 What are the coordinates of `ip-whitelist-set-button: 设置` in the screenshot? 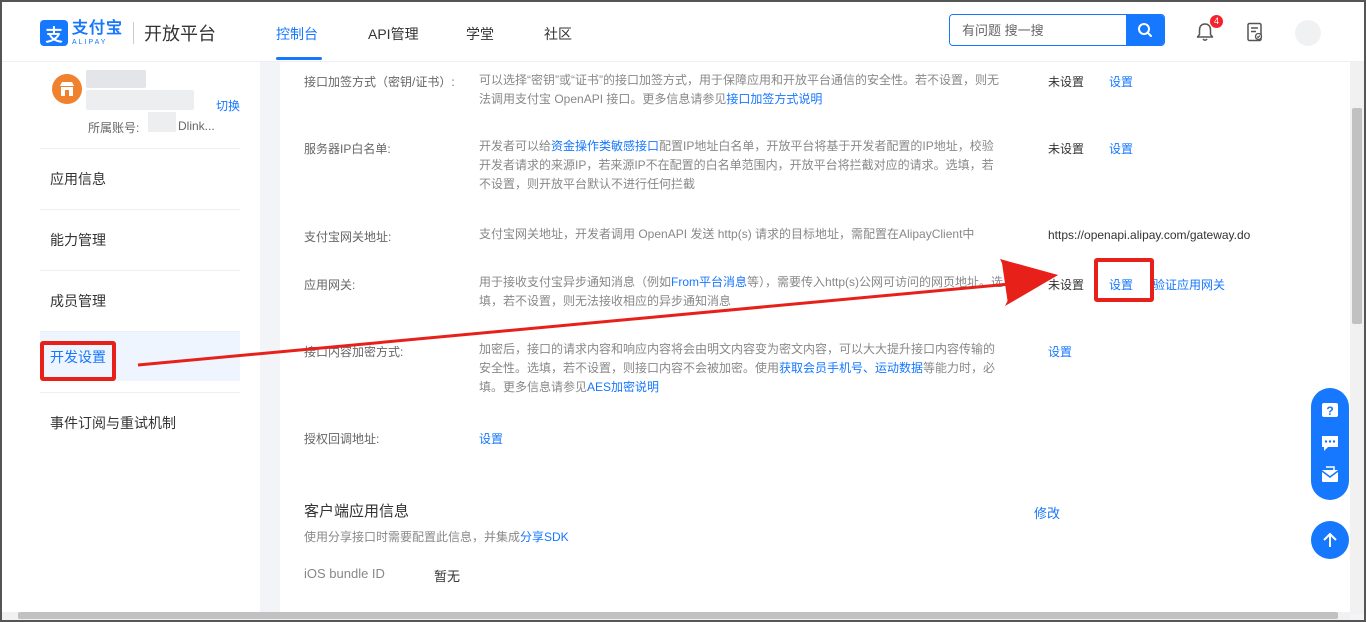 It's located at (1121, 148).